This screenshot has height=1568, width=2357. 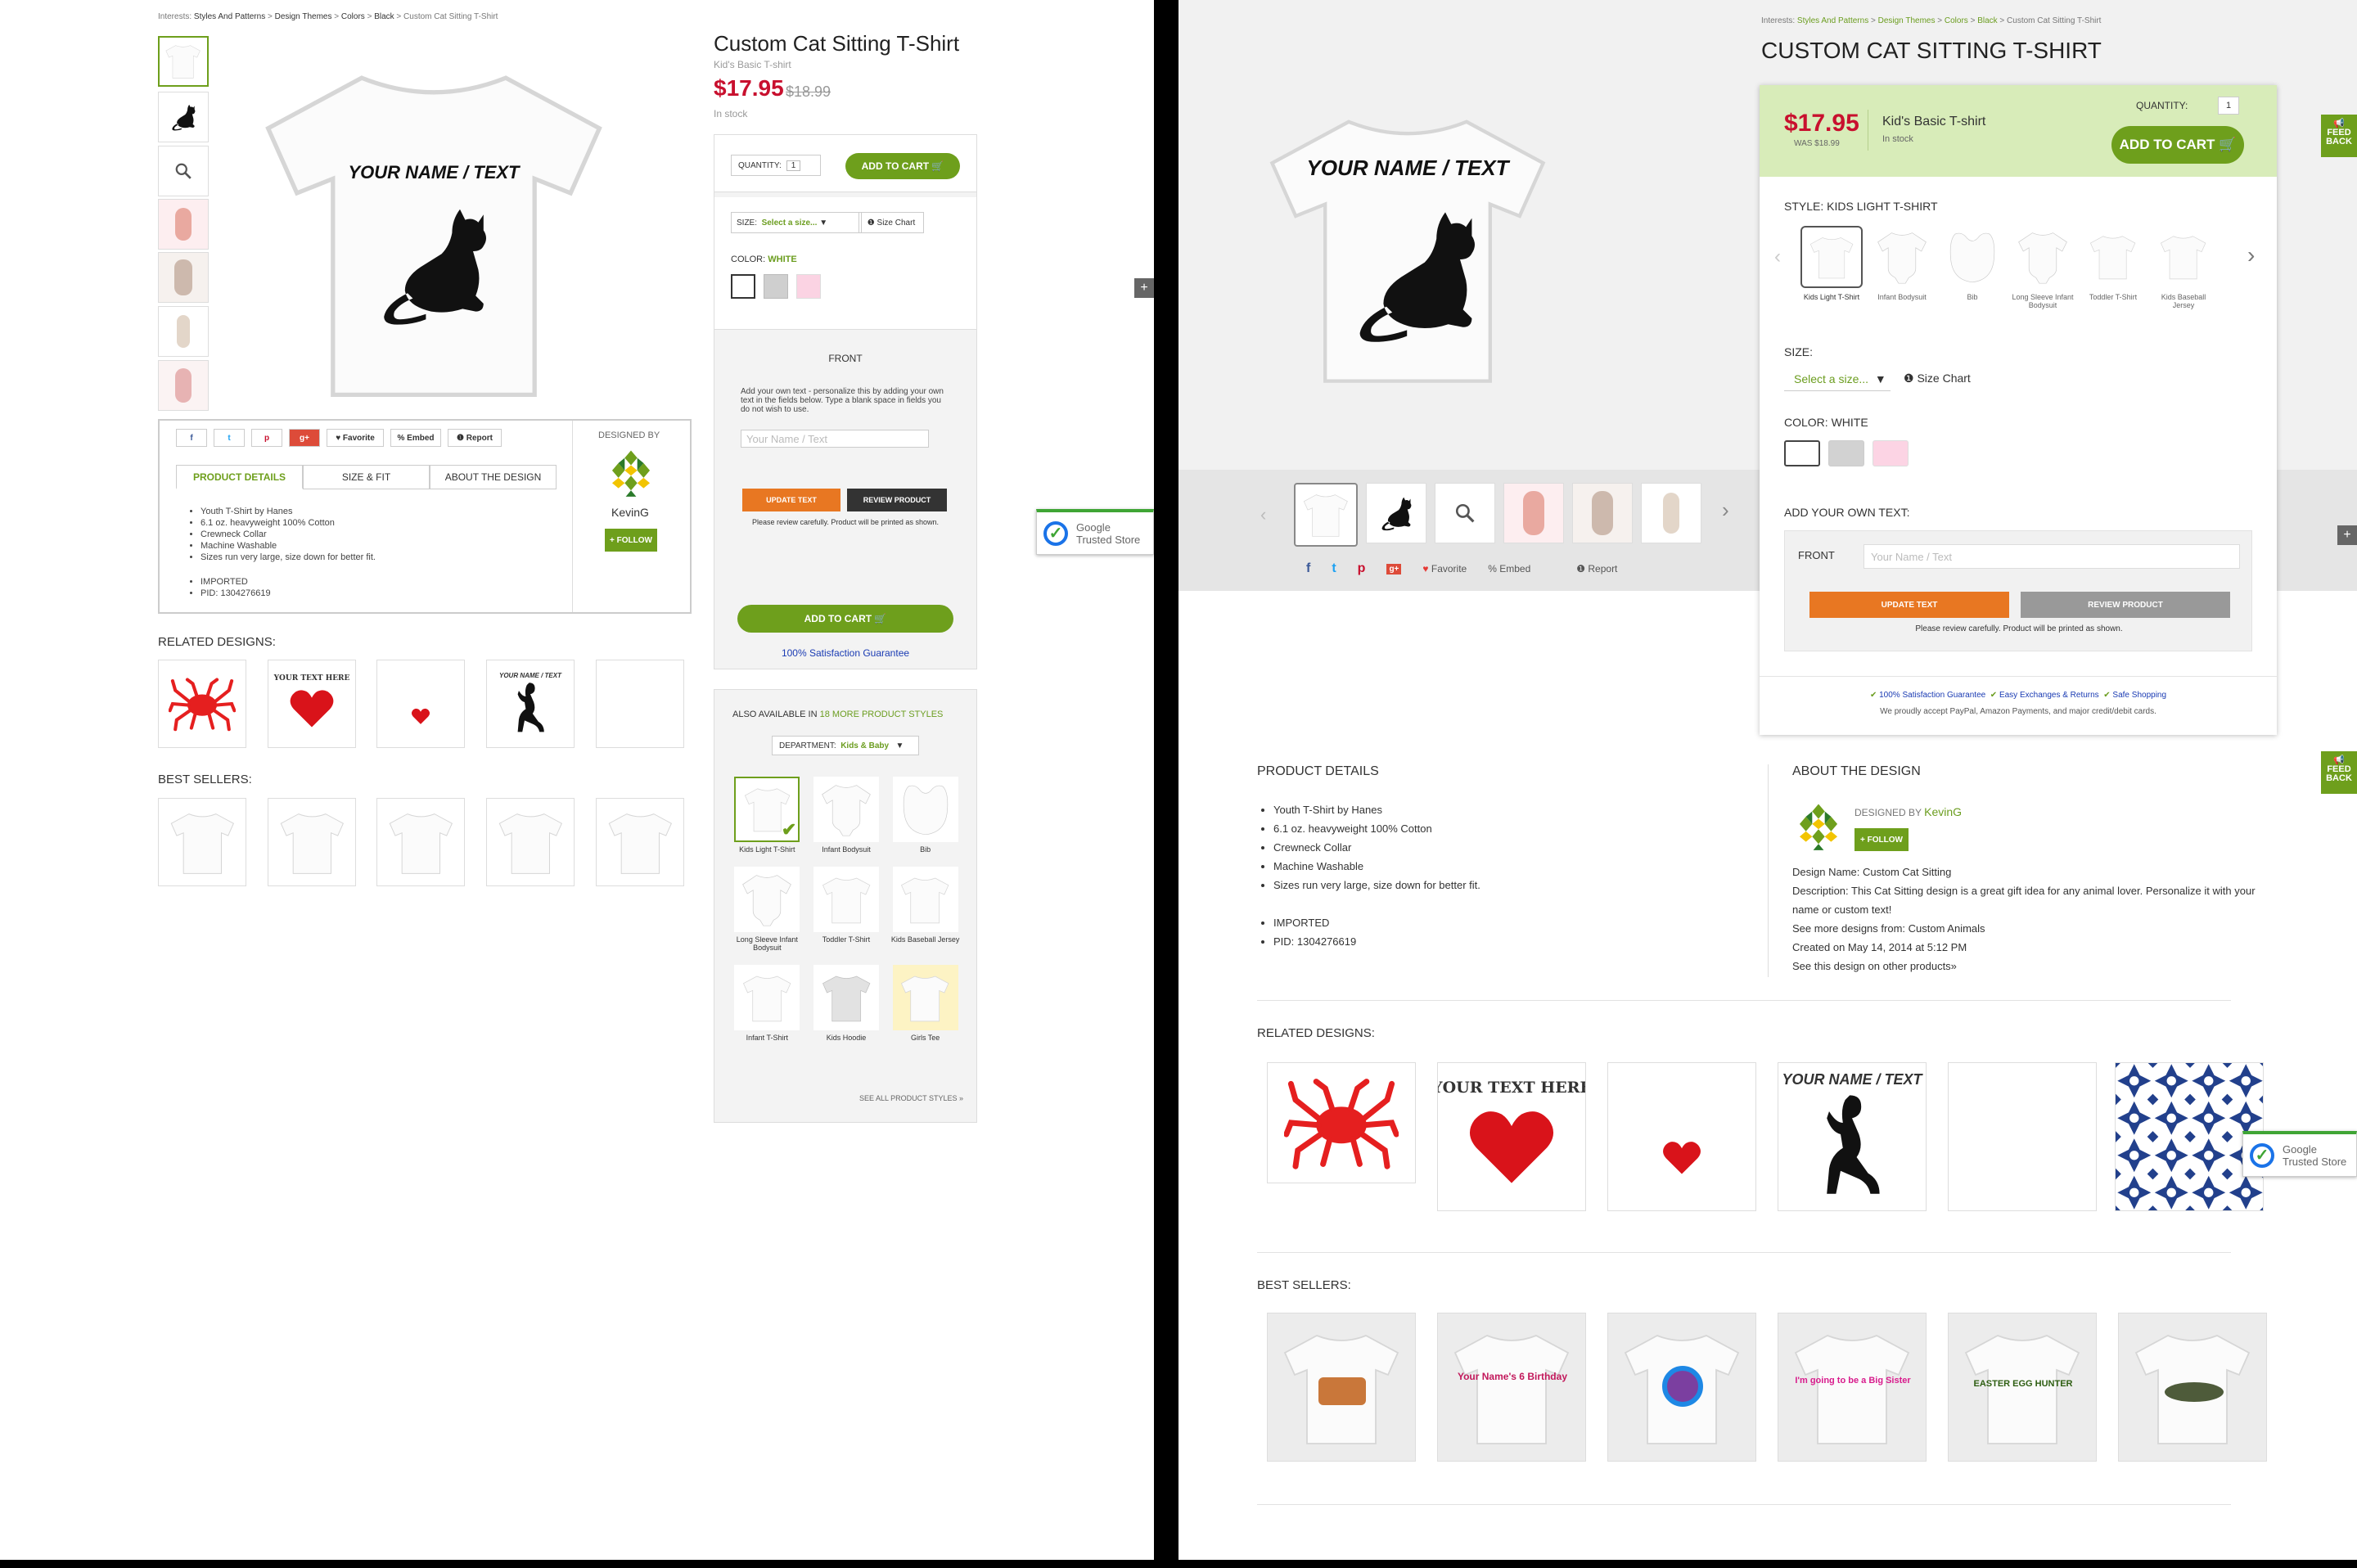 What do you see at coordinates (2139, 695) in the screenshot?
I see `assurance-safe-shopping: Safe Shopping` at bounding box center [2139, 695].